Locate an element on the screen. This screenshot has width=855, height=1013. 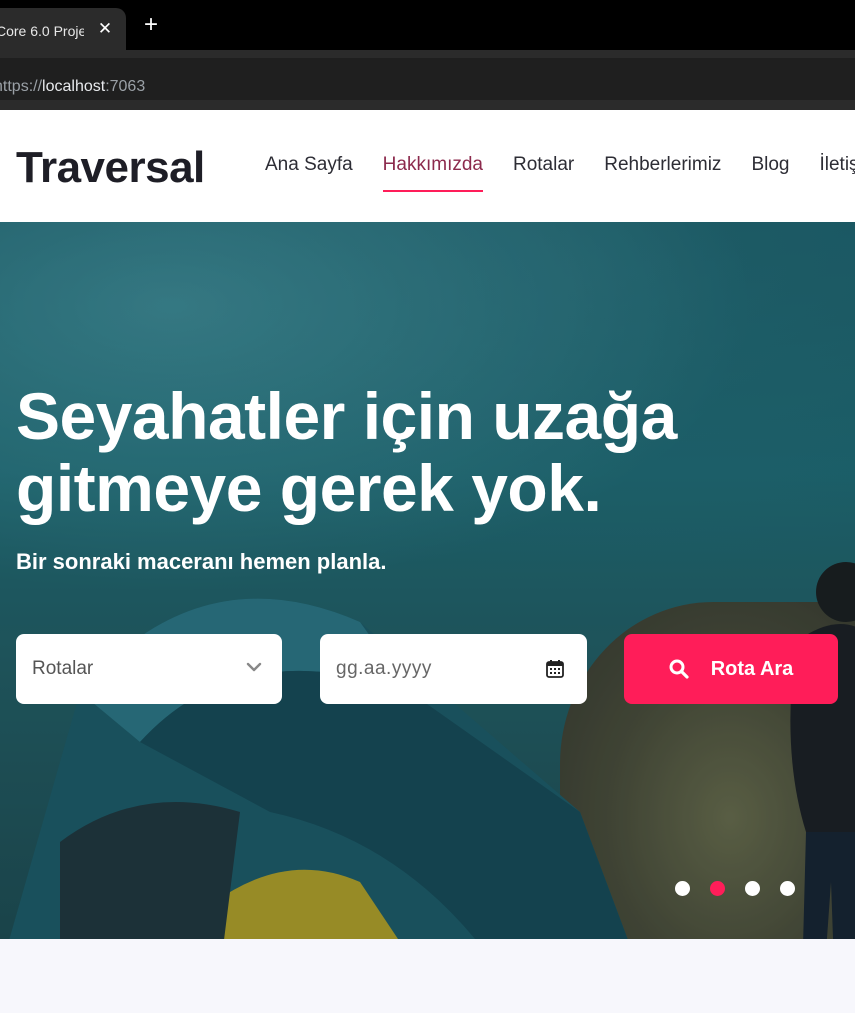
date-input is located at coordinates (436, 669).